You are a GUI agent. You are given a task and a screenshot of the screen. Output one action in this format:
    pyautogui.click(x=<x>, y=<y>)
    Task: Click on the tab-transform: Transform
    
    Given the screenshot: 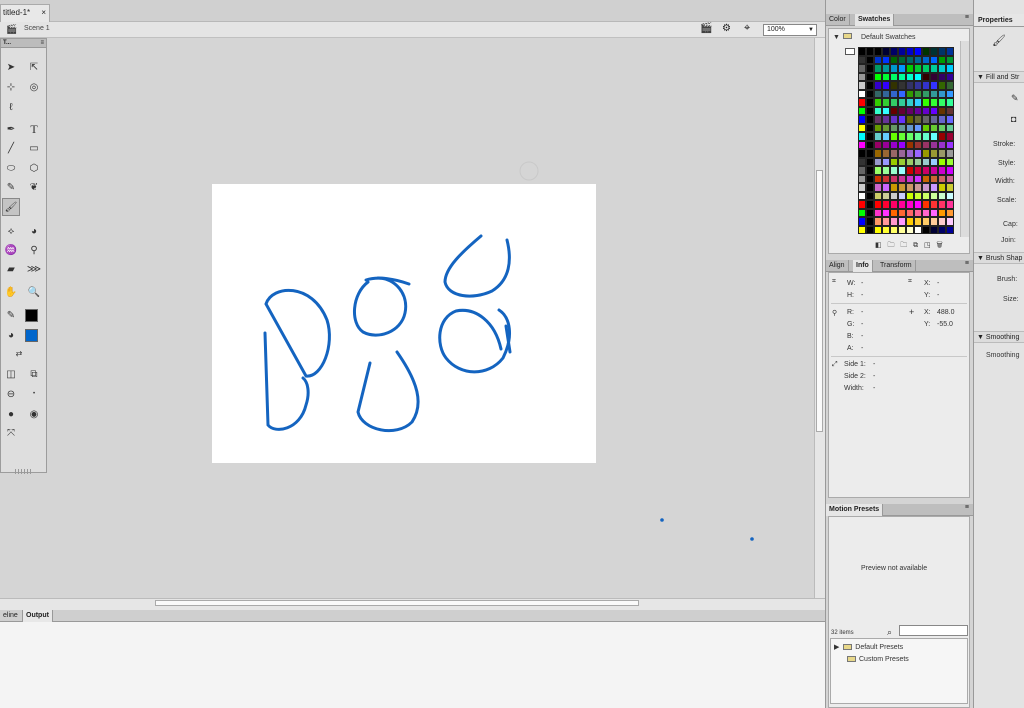 What is the action you would take?
    pyautogui.click(x=896, y=266)
    